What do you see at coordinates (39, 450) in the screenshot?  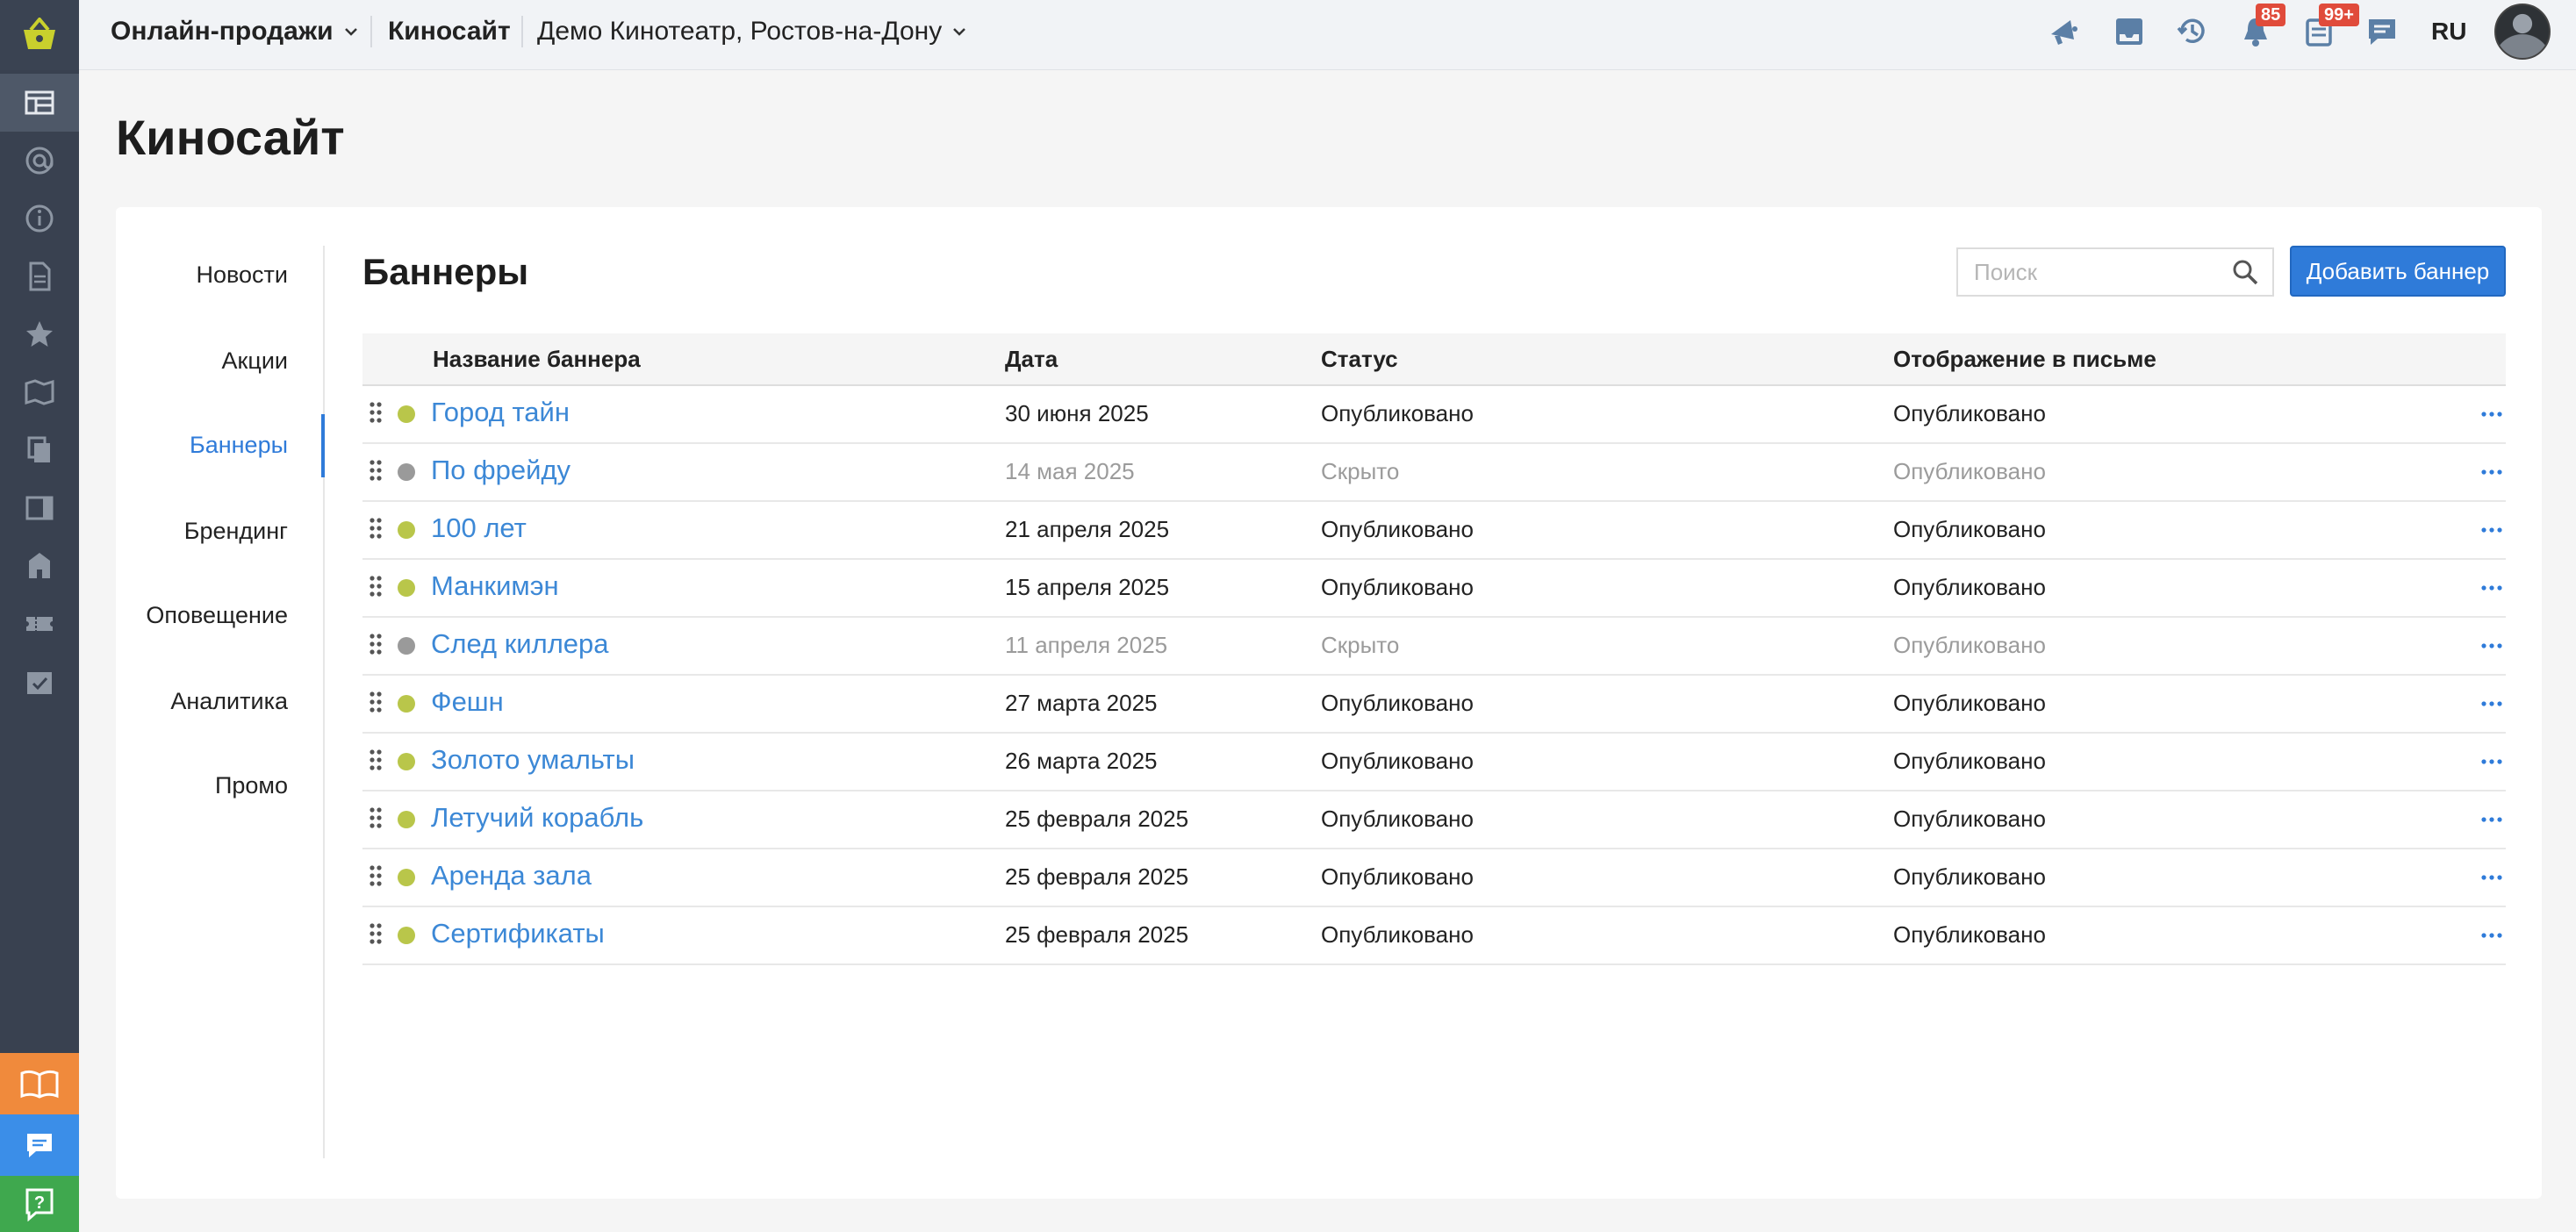 I see `nav-copies` at bounding box center [39, 450].